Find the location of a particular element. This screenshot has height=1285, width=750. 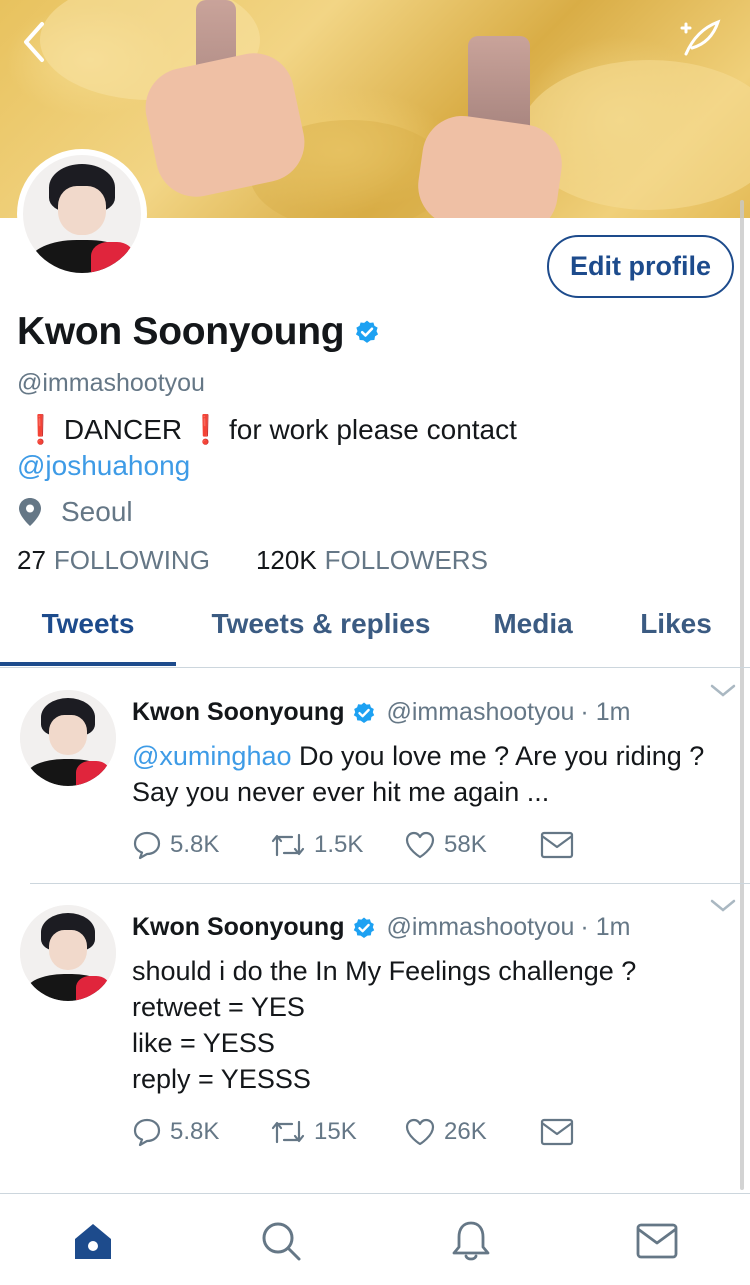

nav-messages is located at coordinates (657, 1241).